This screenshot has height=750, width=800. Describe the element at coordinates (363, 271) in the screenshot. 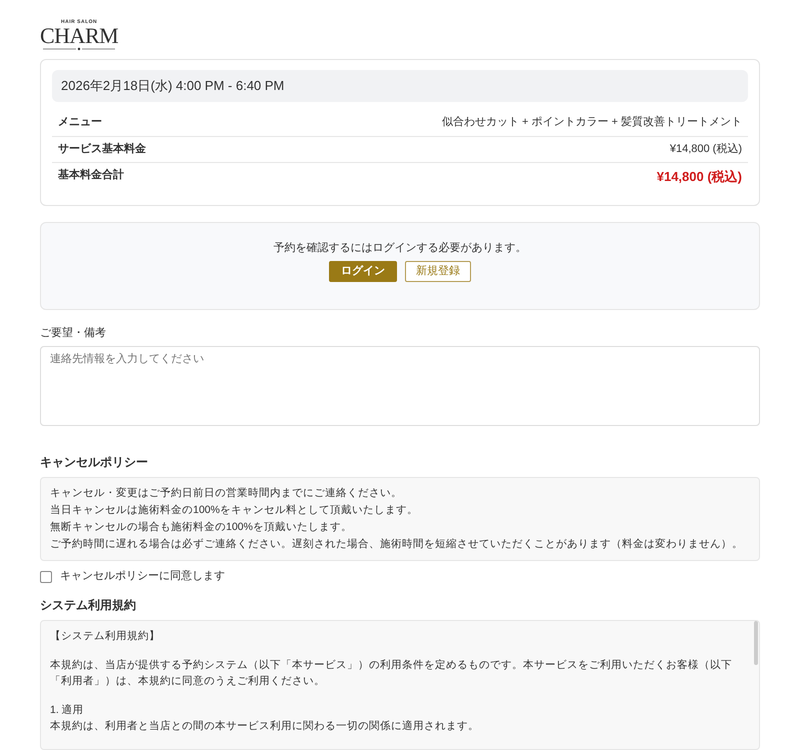

I see `login-button: ログイン` at that location.